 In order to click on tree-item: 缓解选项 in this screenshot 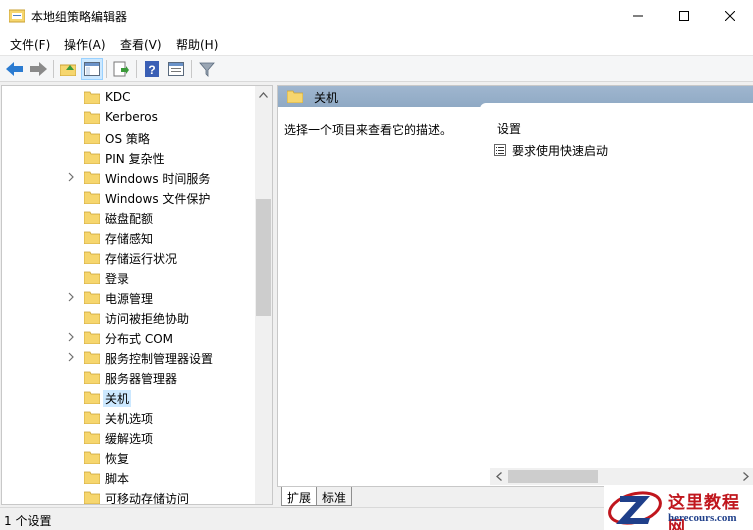, I will do `click(129, 437)`.